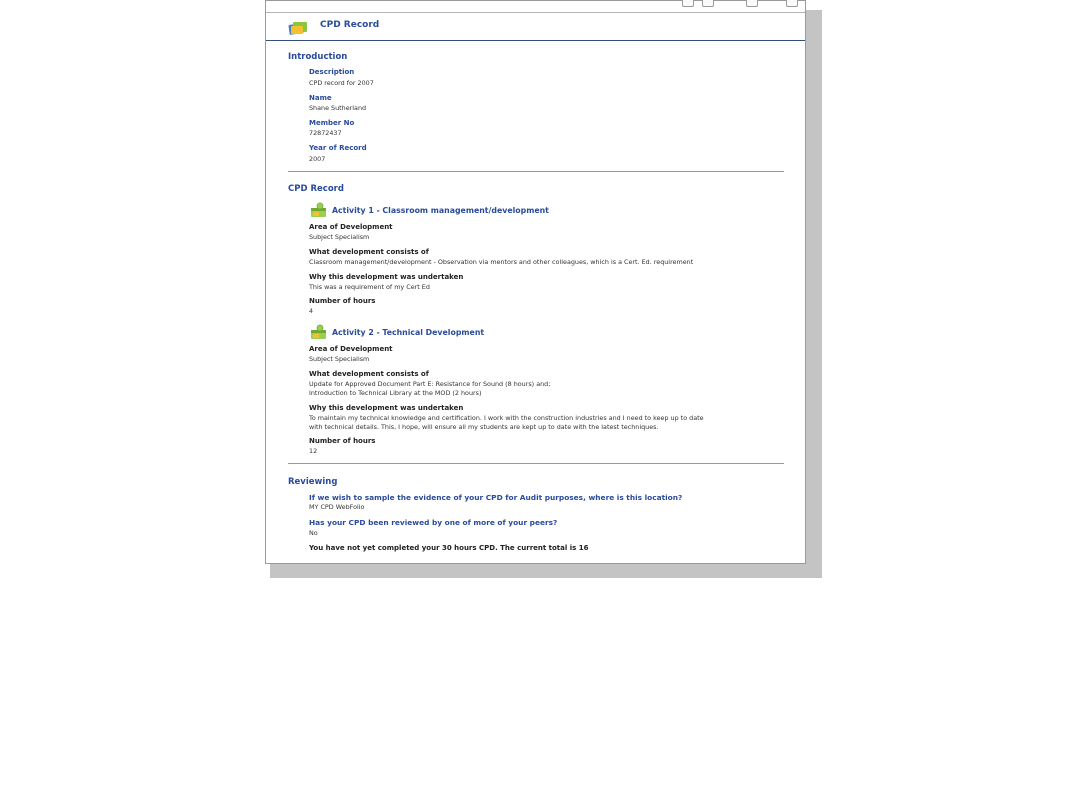 The height and width of the screenshot is (810, 1080). Describe the element at coordinates (316, 189) in the screenshot. I see `cpd-record-heading: CPD Record` at that location.